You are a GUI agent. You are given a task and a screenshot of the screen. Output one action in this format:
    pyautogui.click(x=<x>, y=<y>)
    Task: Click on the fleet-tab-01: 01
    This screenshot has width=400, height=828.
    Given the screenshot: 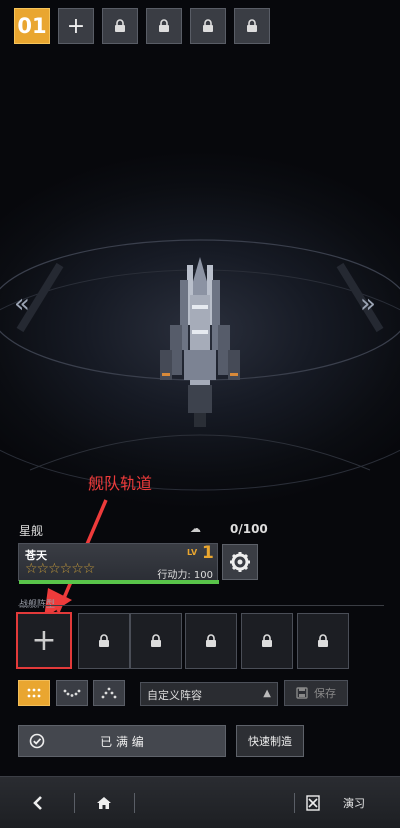 What is the action you would take?
    pyautogui.click(x=32, y=26)
    